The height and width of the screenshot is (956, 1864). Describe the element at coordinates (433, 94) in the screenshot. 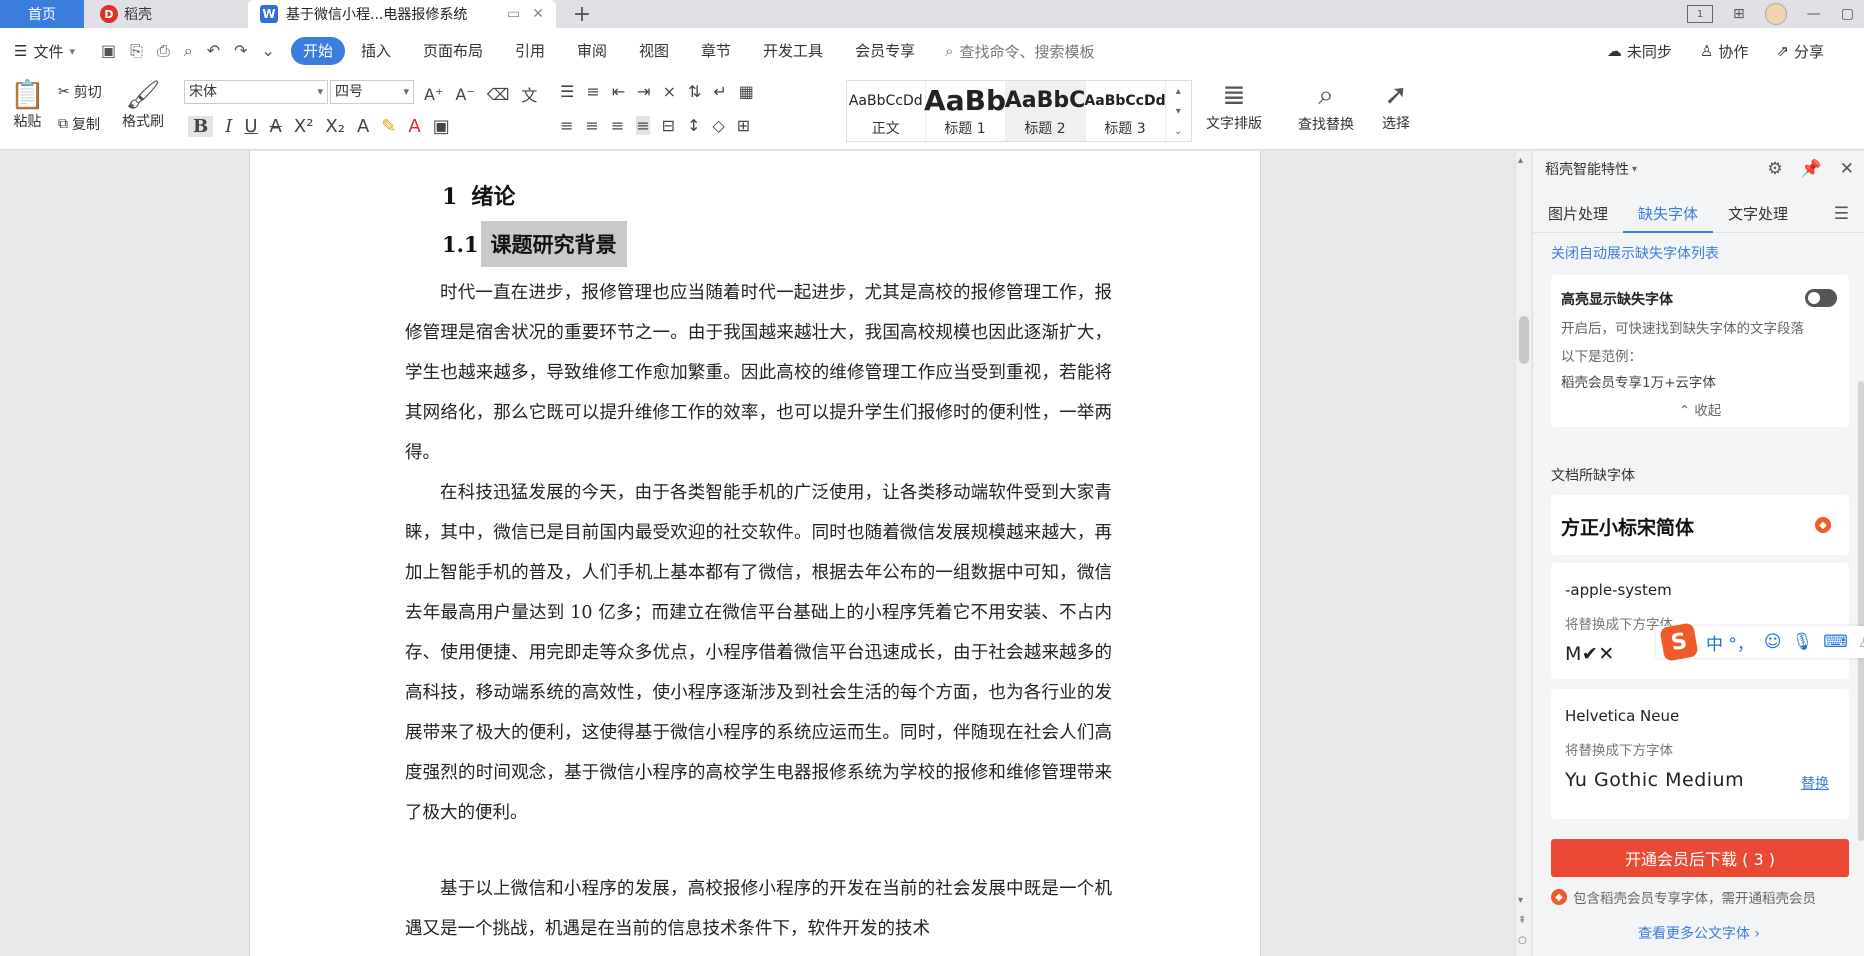

I see `grow-font-icon: A⁺` at that location.